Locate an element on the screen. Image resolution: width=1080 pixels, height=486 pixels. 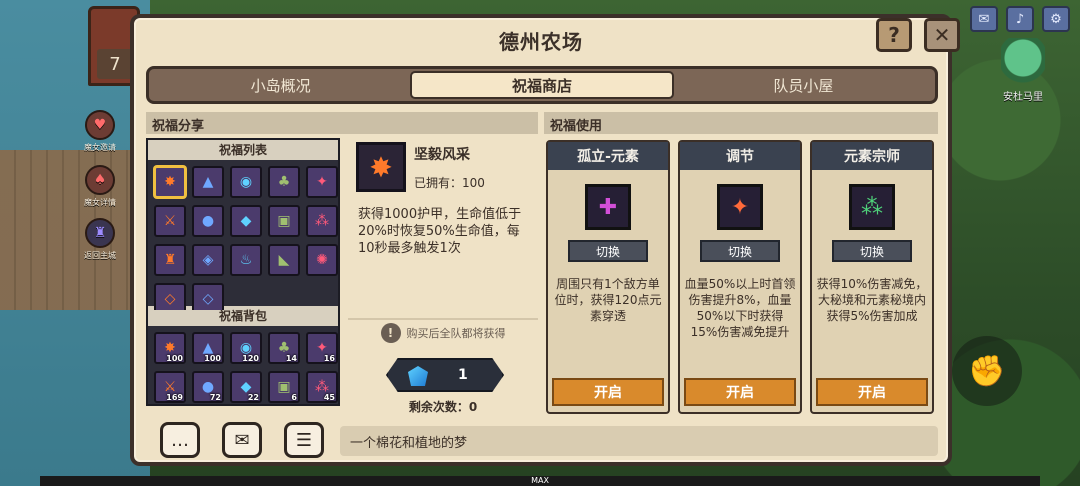
side-item-witch-invite: ♥ 魔女邀请 is located at coordinates (100, 131).